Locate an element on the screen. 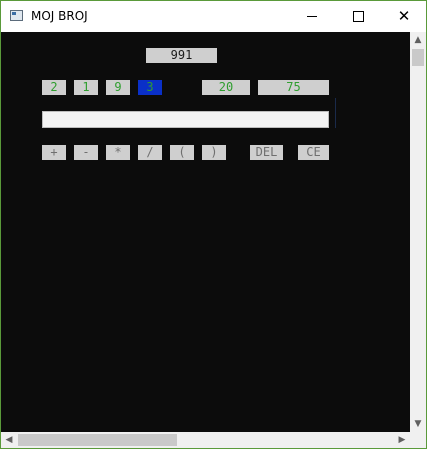  plus-button: + is located at coordinates (54, 152).